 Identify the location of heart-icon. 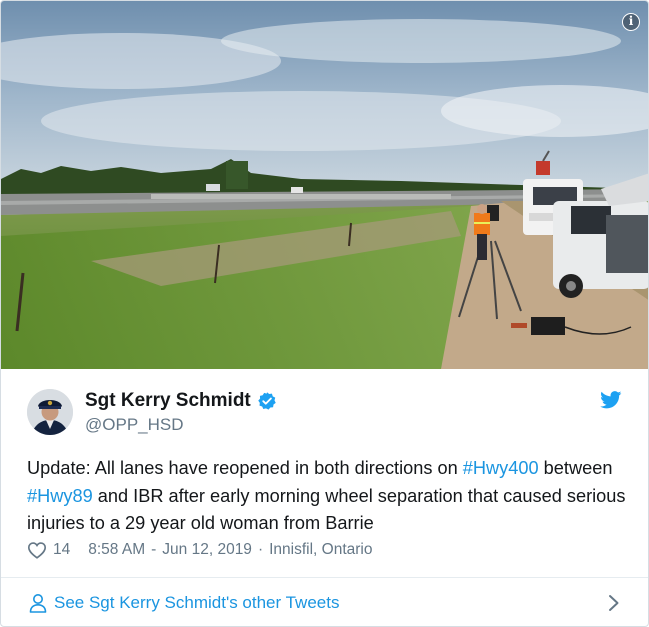
(37, 550).